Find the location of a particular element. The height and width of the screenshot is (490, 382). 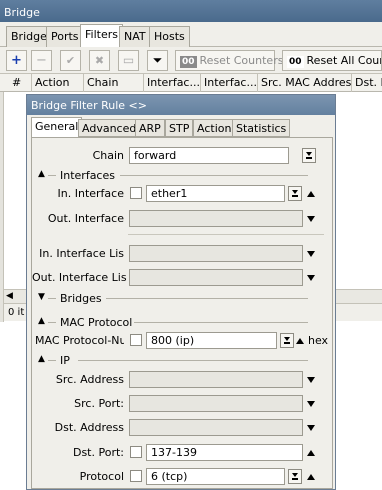

mac-protocol-invert-checkbox is located at coordinates (136, 340).